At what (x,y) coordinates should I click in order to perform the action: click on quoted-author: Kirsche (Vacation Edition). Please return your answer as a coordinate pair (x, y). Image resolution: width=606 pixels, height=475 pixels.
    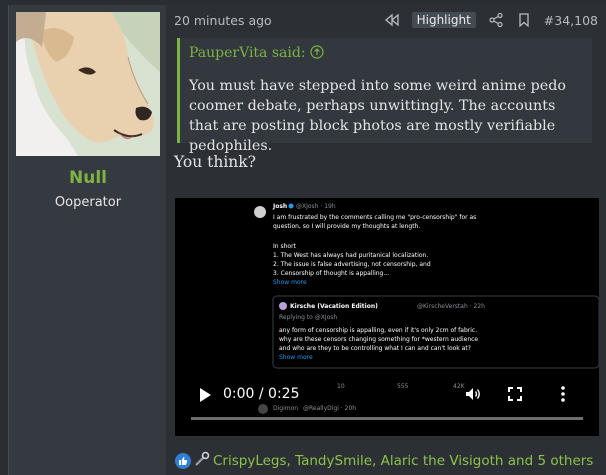
    Looking at the image, I should click on (334, 306).